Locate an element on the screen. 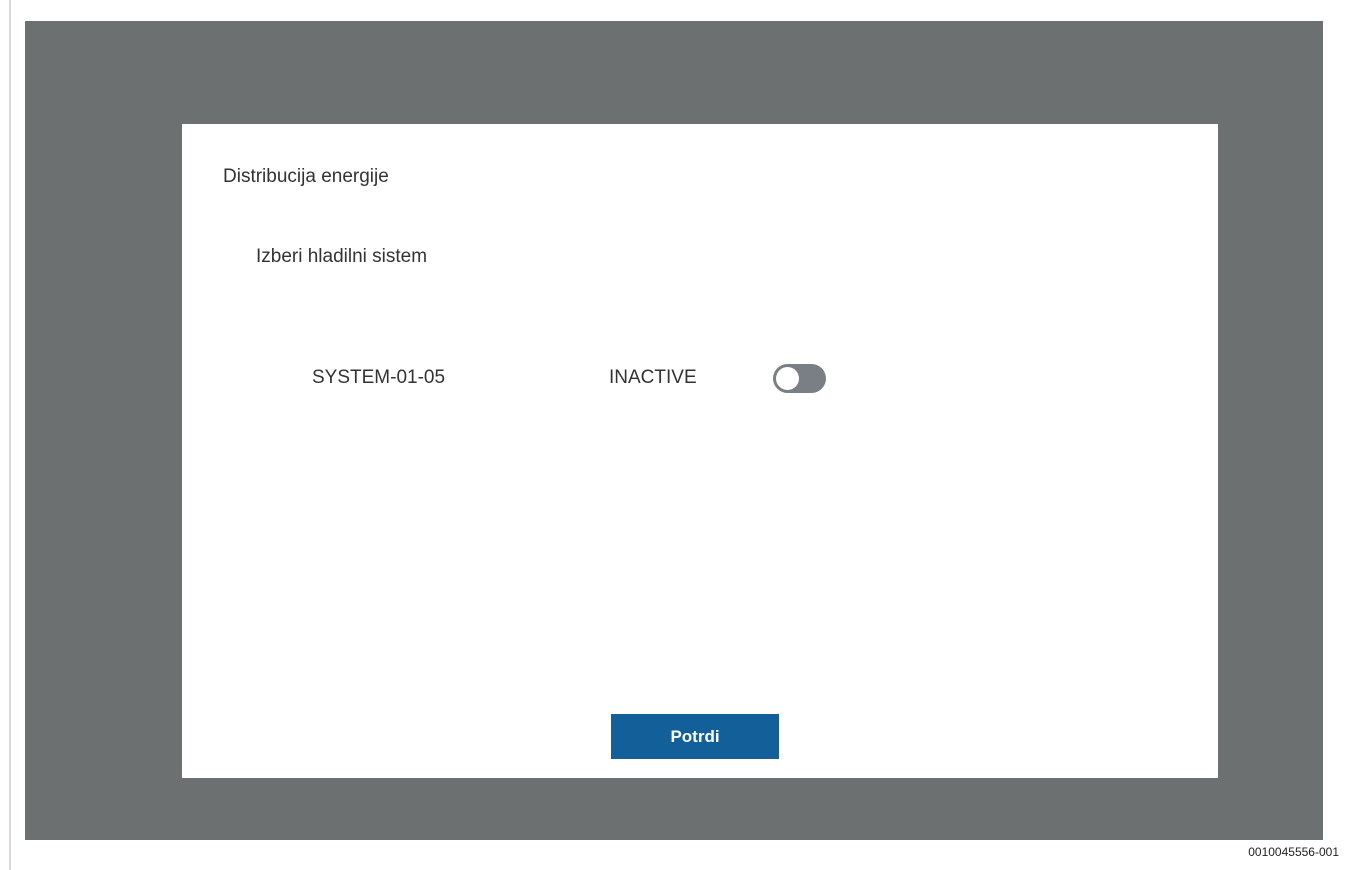 The height and width of the screenshot is (870, 1353). confirm-button: Potrdi is located at coordinates (695, 736).